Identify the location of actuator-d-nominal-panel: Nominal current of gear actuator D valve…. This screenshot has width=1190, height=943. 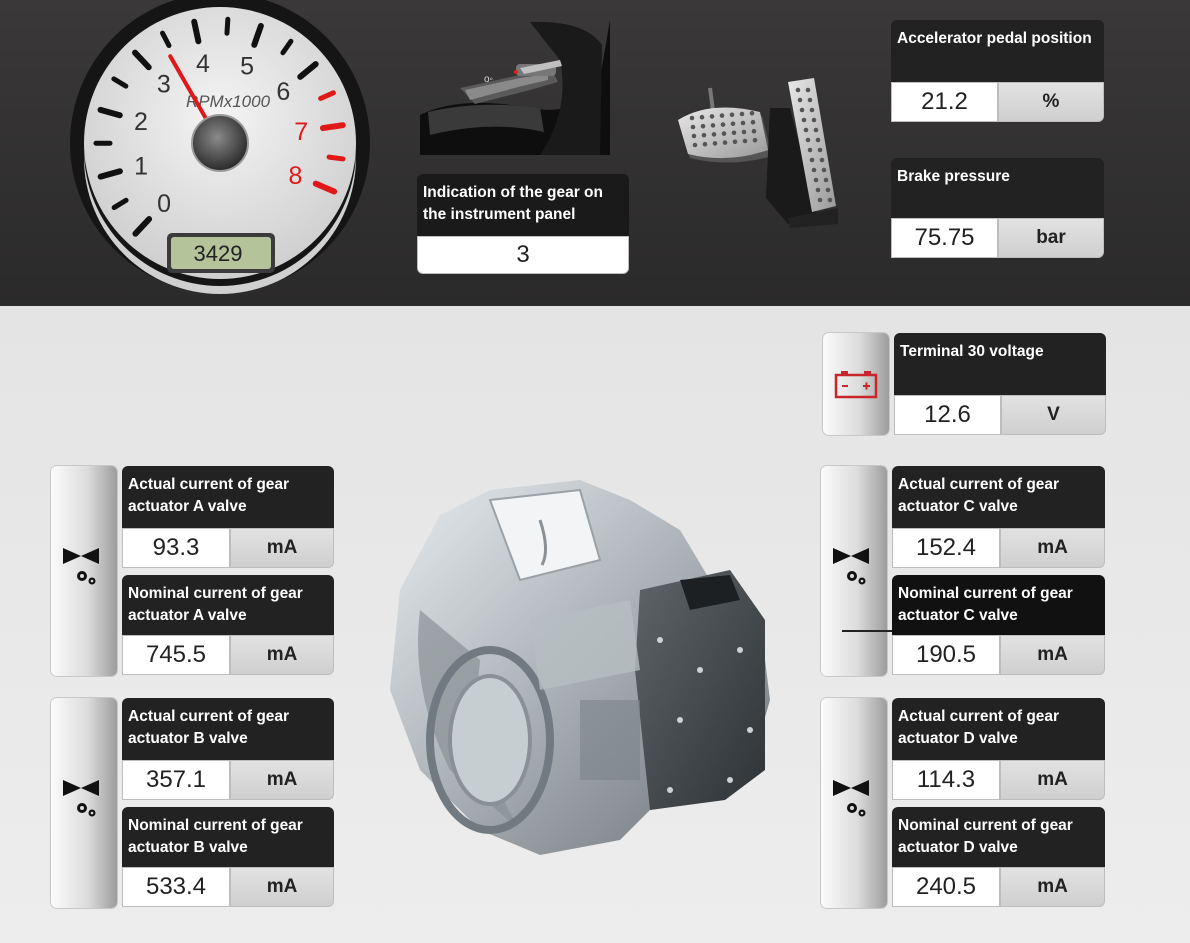
(998, 858).